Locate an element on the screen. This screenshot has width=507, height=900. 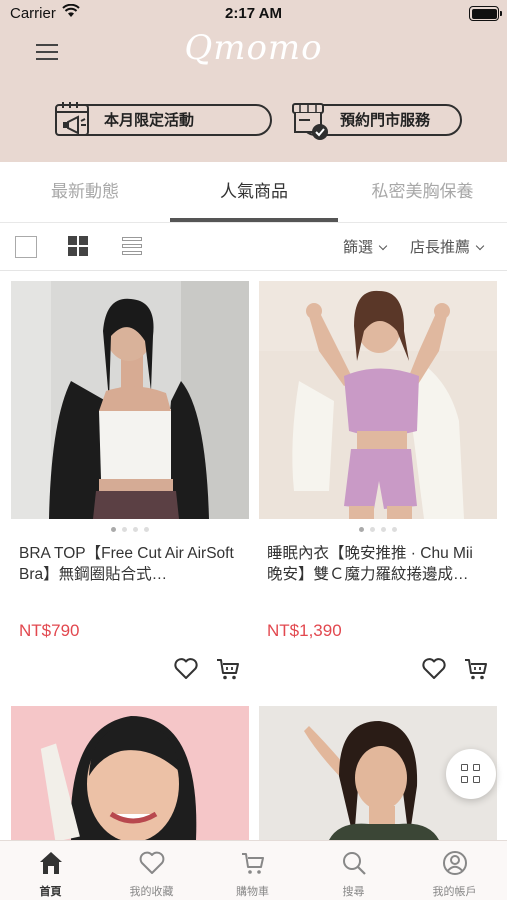
nav-favorites-label: 我的收藏 is located at coordinates (151, 891).